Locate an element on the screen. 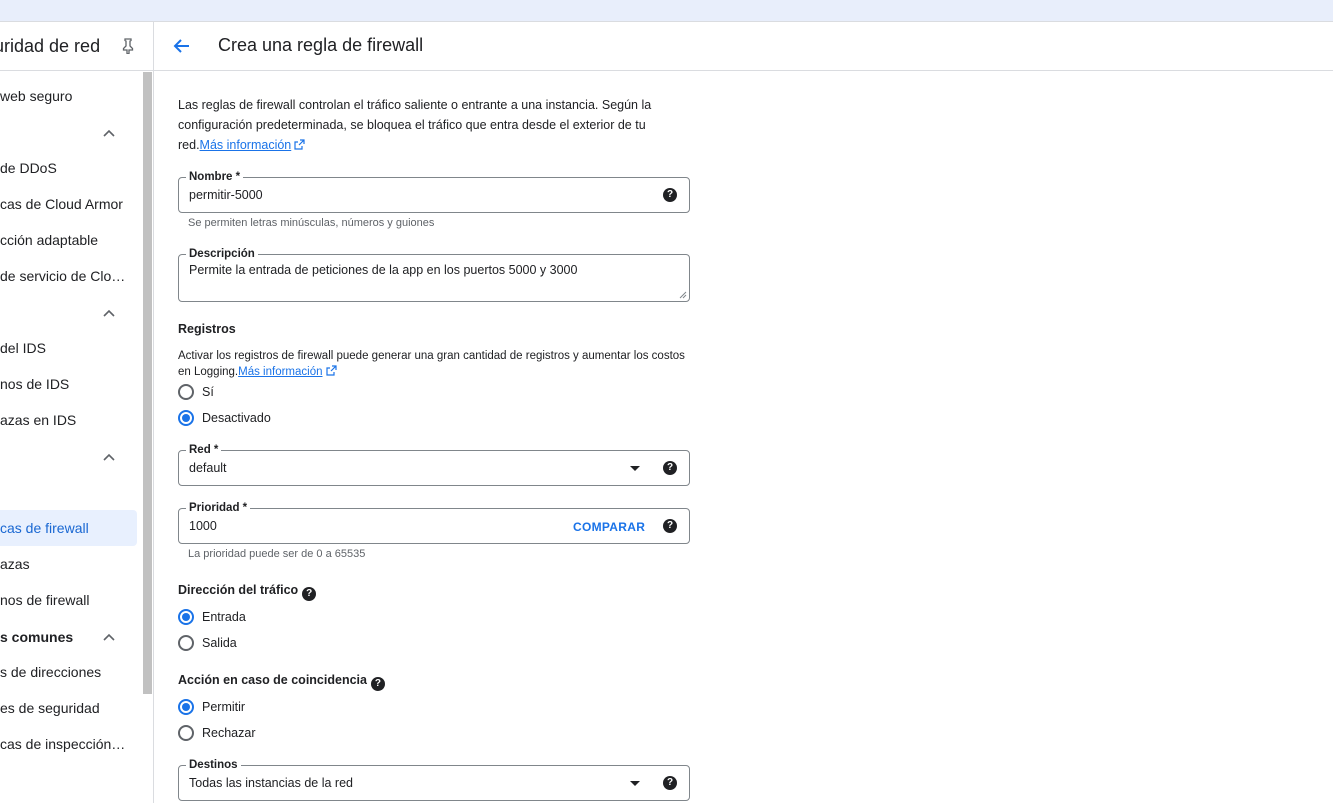 The width and height of the screenshot is (1333, 803). logs-learn-more-link: Más información is located at coordinates (280, 372).